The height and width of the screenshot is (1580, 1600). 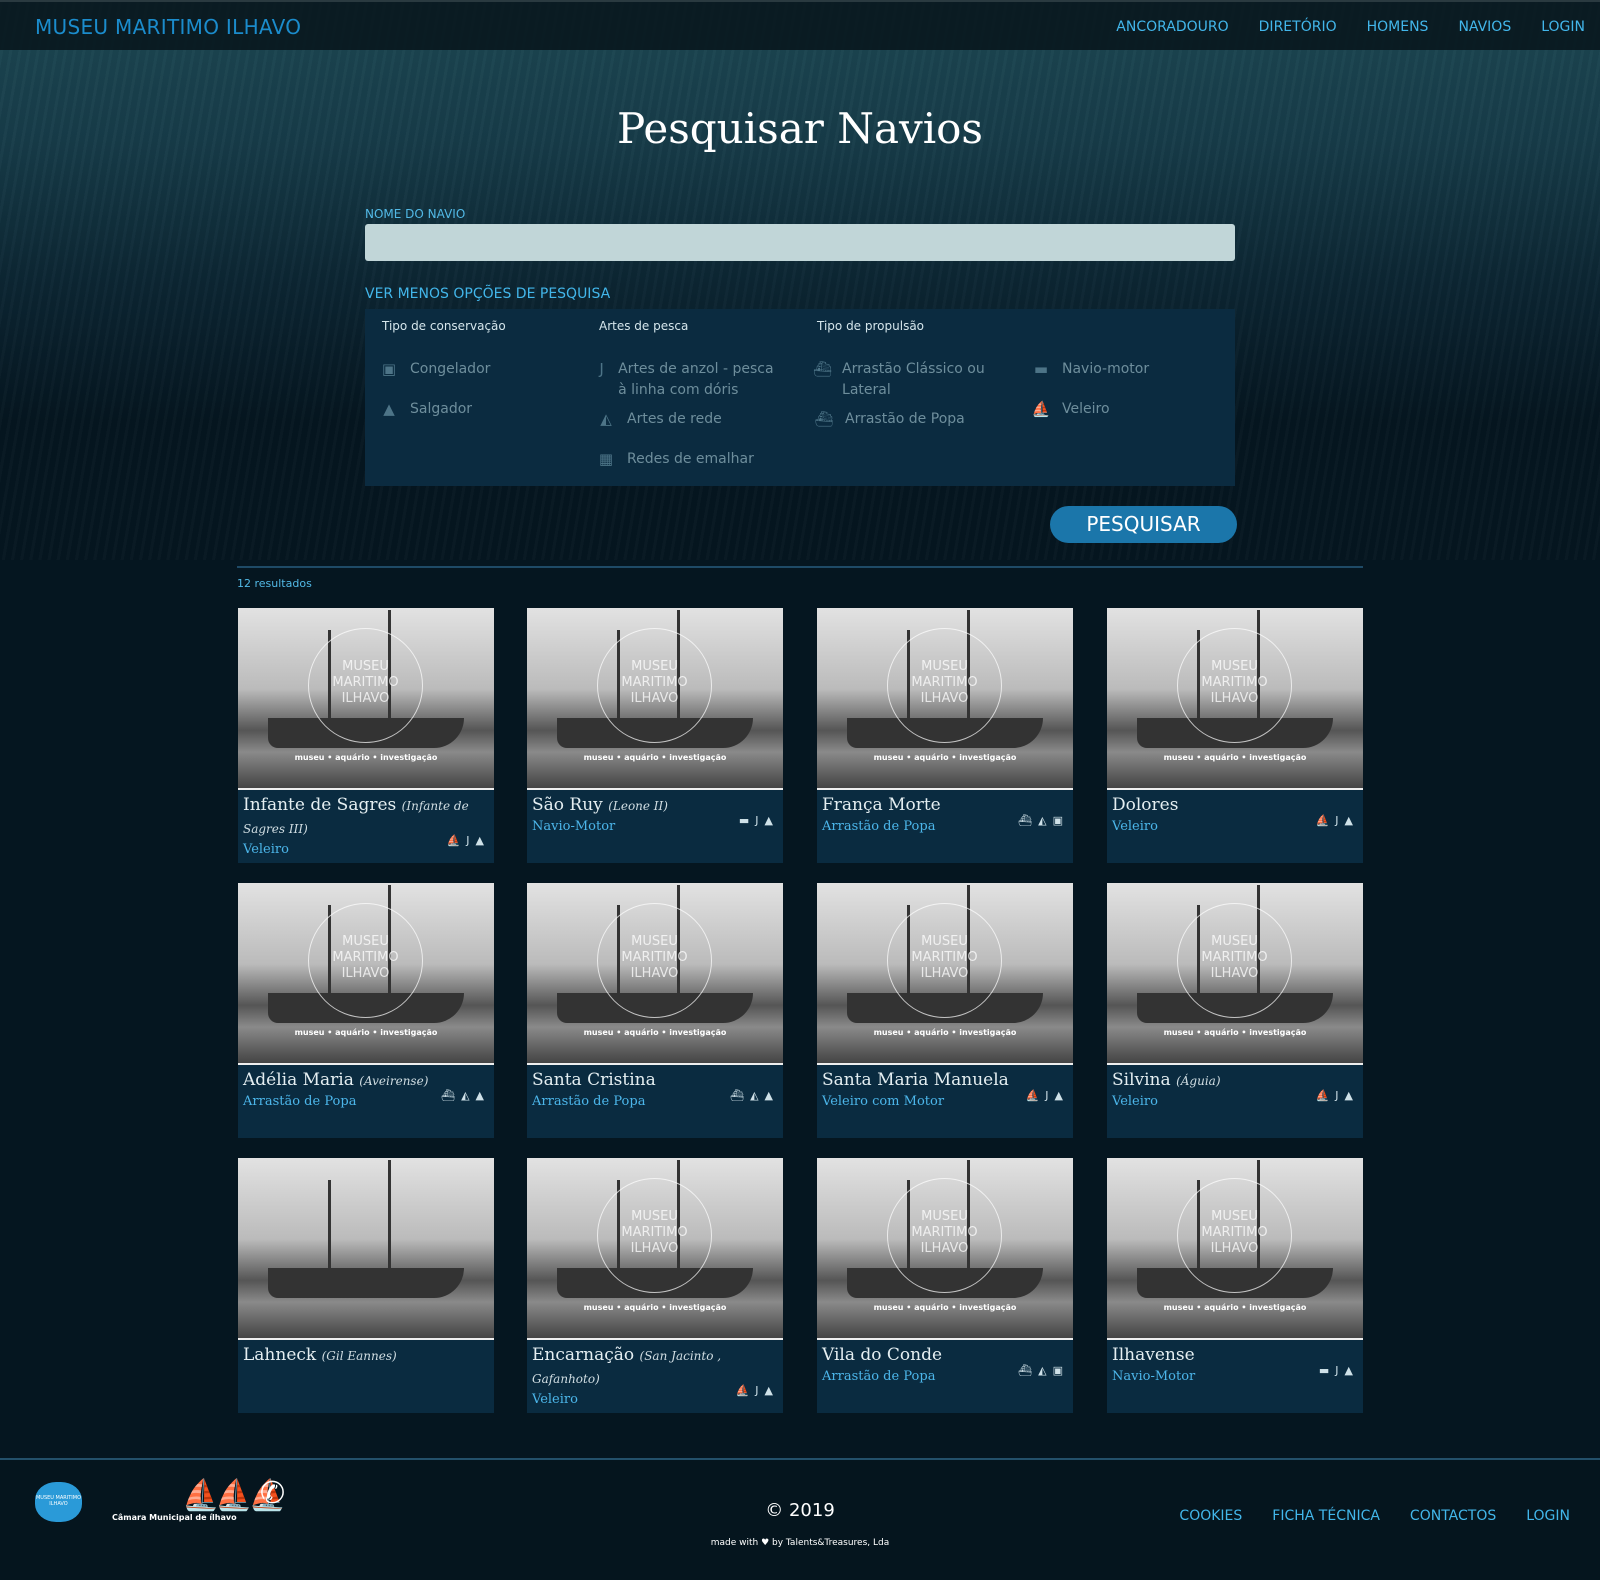 I want to click on ship-name-input, so click(x=800, y=242).